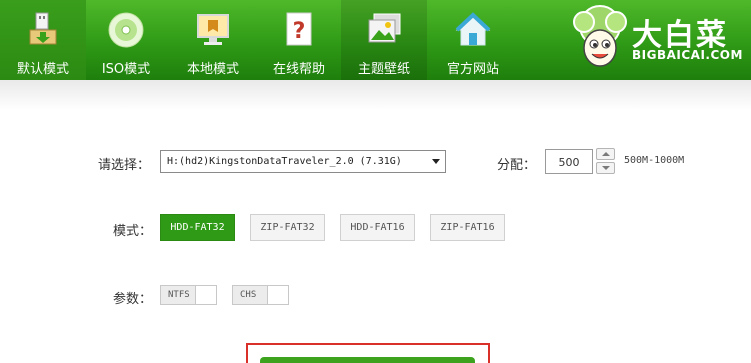 The image size is (751, 363). What do you see at coordinates (260, 295) in the screenshot?
I see `chs-toggle: CHS` at bounding box center [260, 295].